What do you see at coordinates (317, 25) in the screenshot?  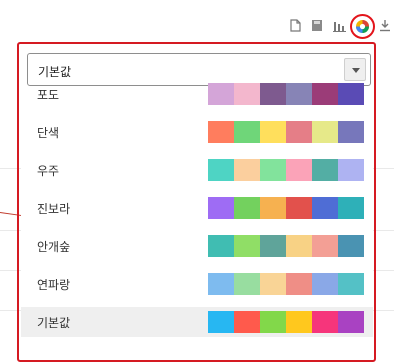 I see `save-icon` at bounding box center [317, 25].